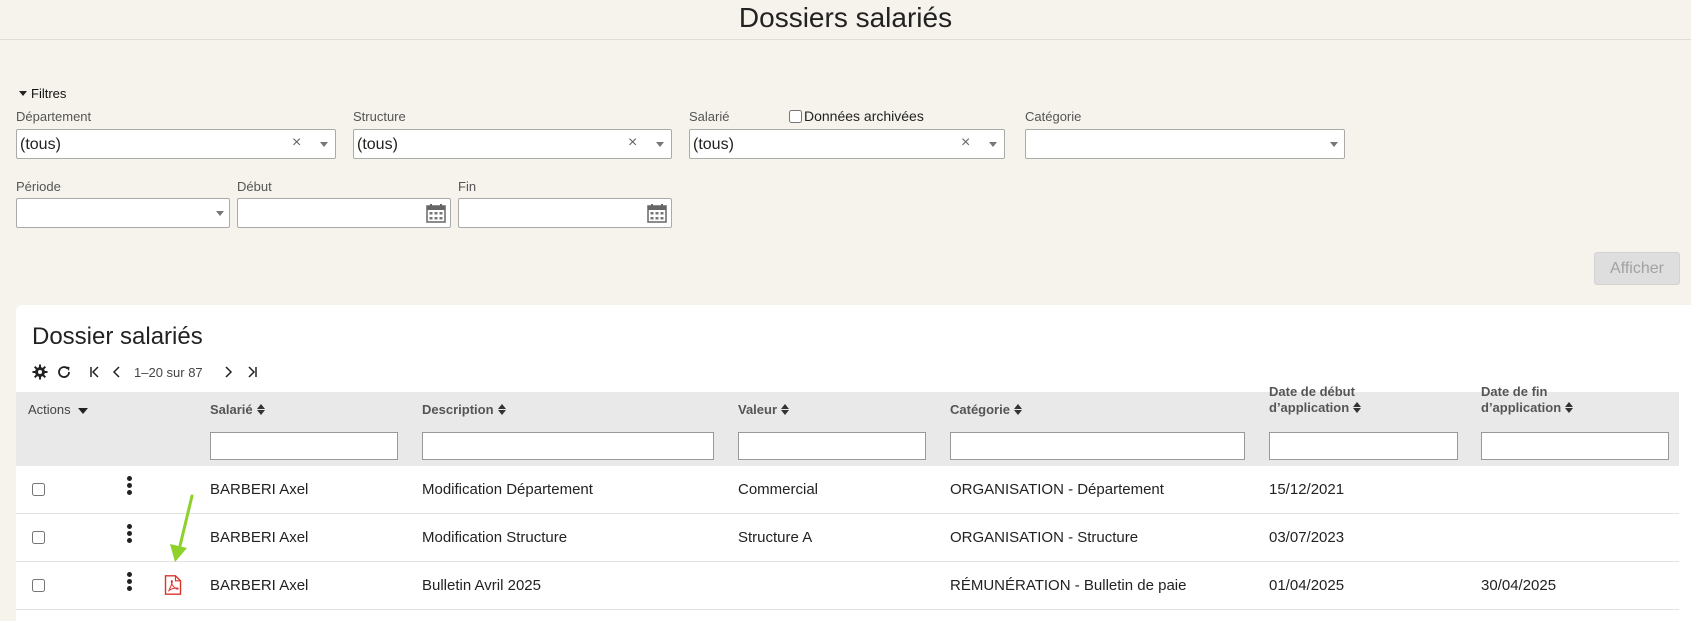 This screenshot has width=1691, height=621. I want to click on archived-checkbox-input, so click(795, 116).